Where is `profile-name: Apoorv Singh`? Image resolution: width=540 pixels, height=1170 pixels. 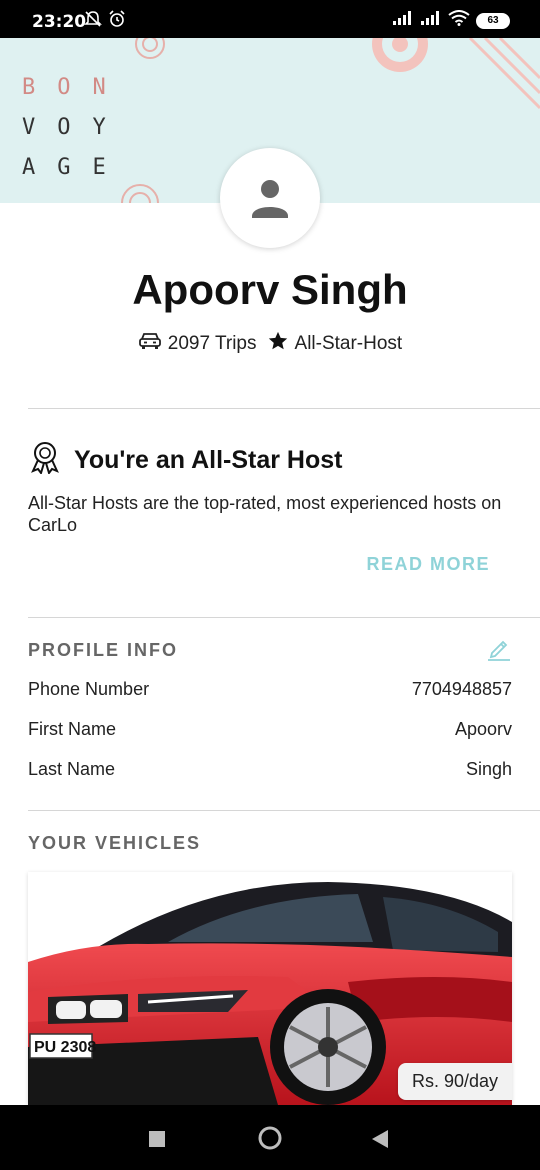 profile-name: Apoorv Singh is located at coordinates (270, 289).